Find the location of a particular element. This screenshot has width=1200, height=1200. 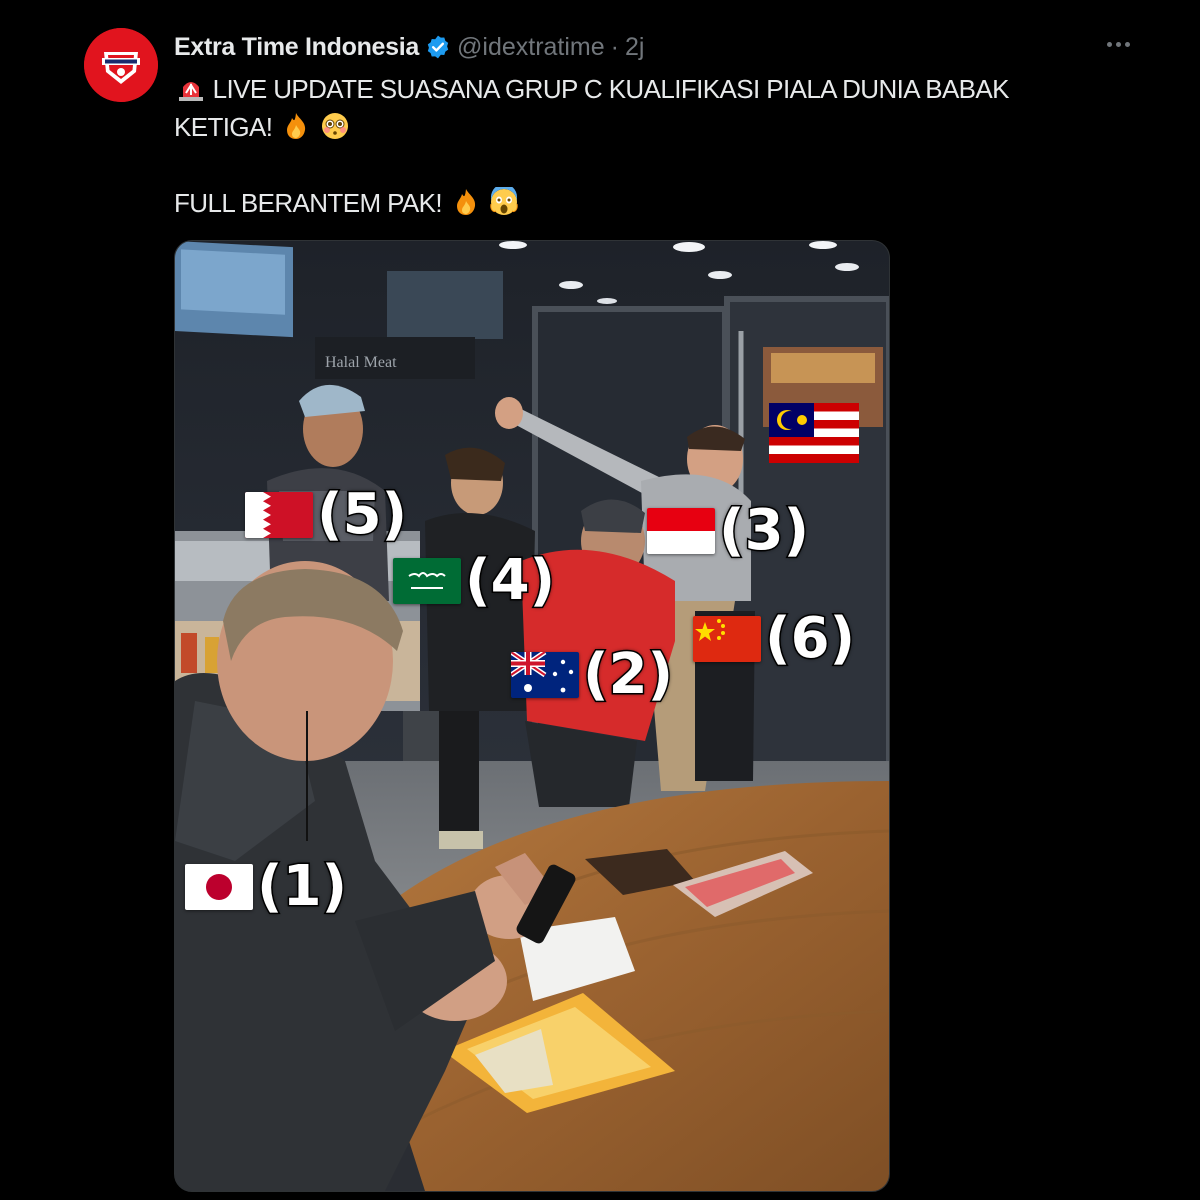

screaming-face-emoji-icon is located at coordinates (504, 202).